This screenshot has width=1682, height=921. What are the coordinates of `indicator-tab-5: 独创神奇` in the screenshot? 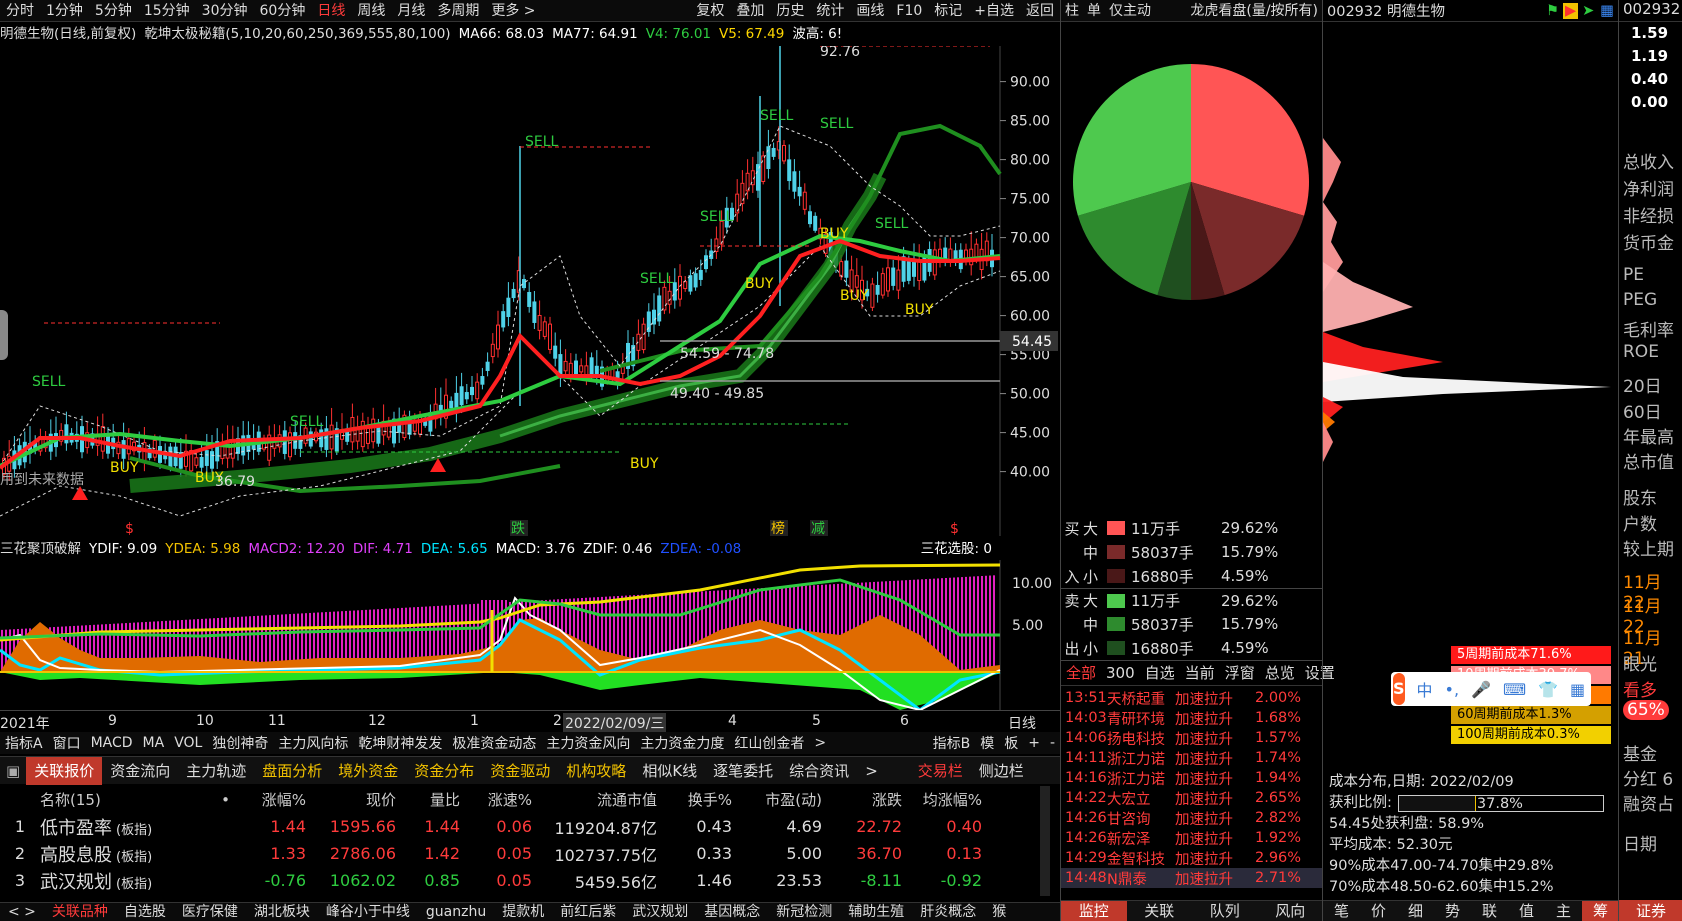 It's located at (240, 743).